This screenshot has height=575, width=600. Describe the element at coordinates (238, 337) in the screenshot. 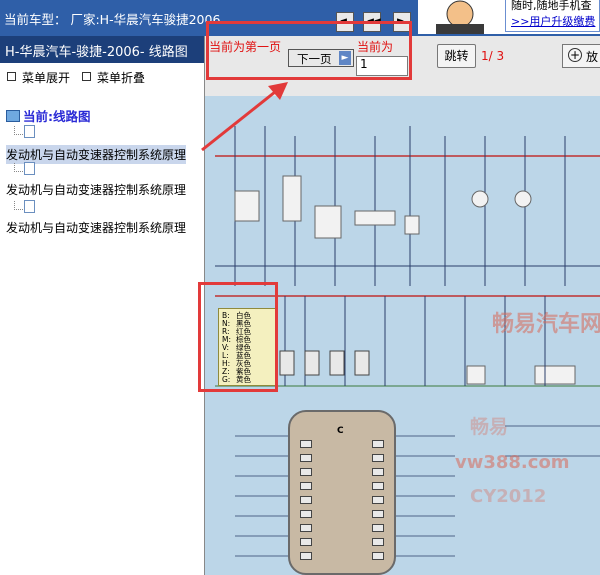

I see `annotation-box-legend` at that location.